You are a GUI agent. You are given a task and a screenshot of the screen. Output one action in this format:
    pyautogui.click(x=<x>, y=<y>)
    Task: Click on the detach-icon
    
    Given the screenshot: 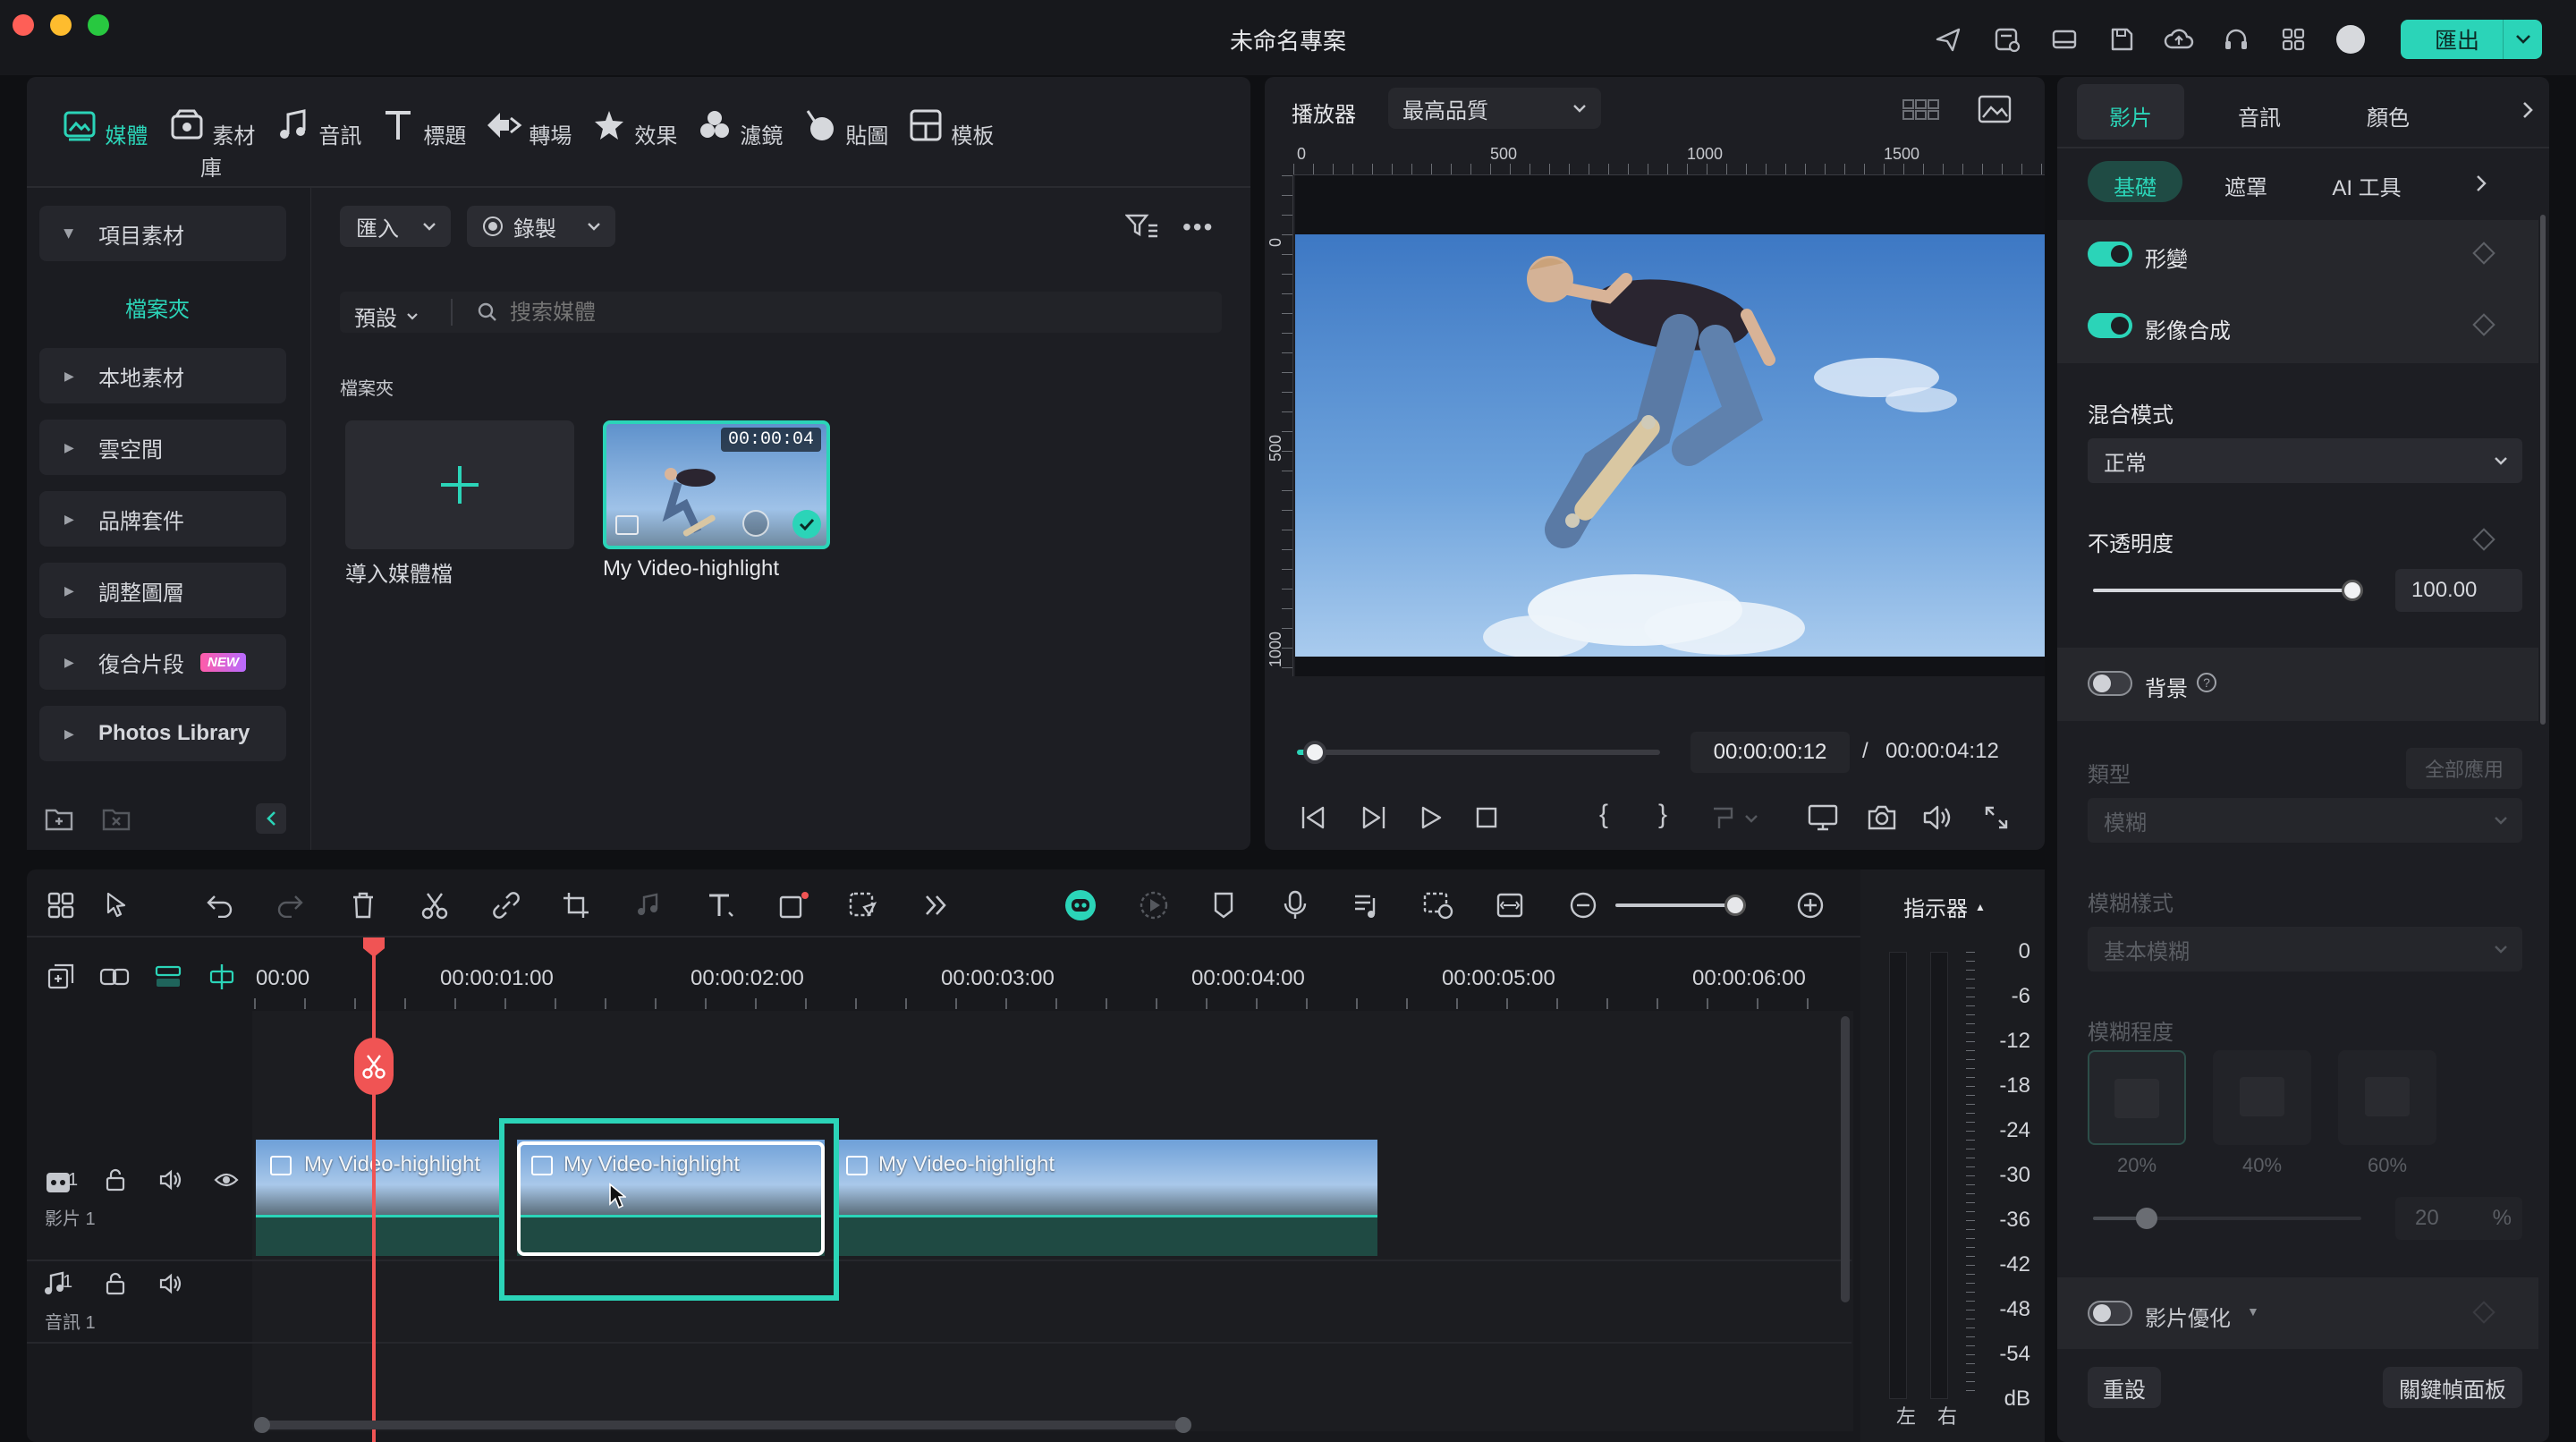 What is the action you would take?
    pyautogui.click(x=506, y=905)
    